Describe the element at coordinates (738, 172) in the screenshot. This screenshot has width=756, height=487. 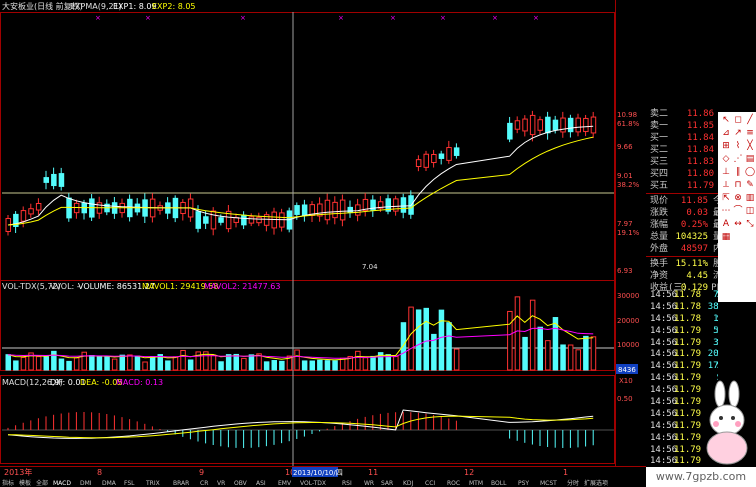
I see `draw-tool-icon: ∥` at that location.